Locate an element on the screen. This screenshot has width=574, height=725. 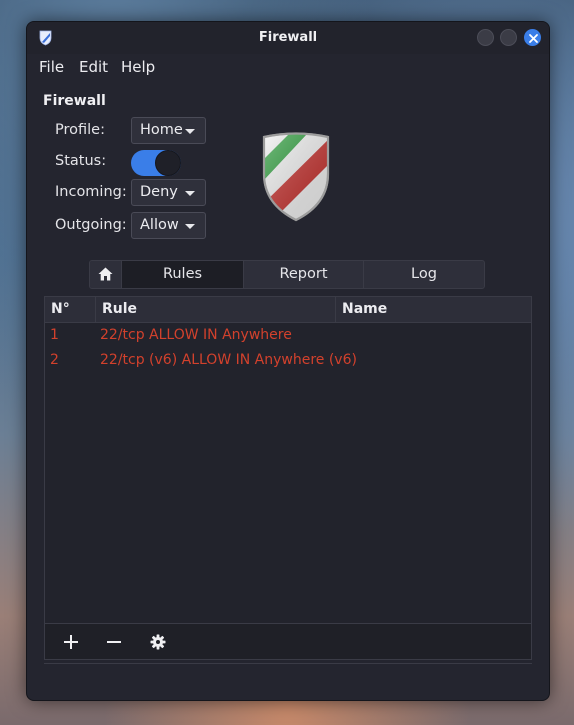
row-number: 2 is located at coordinates (54, 360).